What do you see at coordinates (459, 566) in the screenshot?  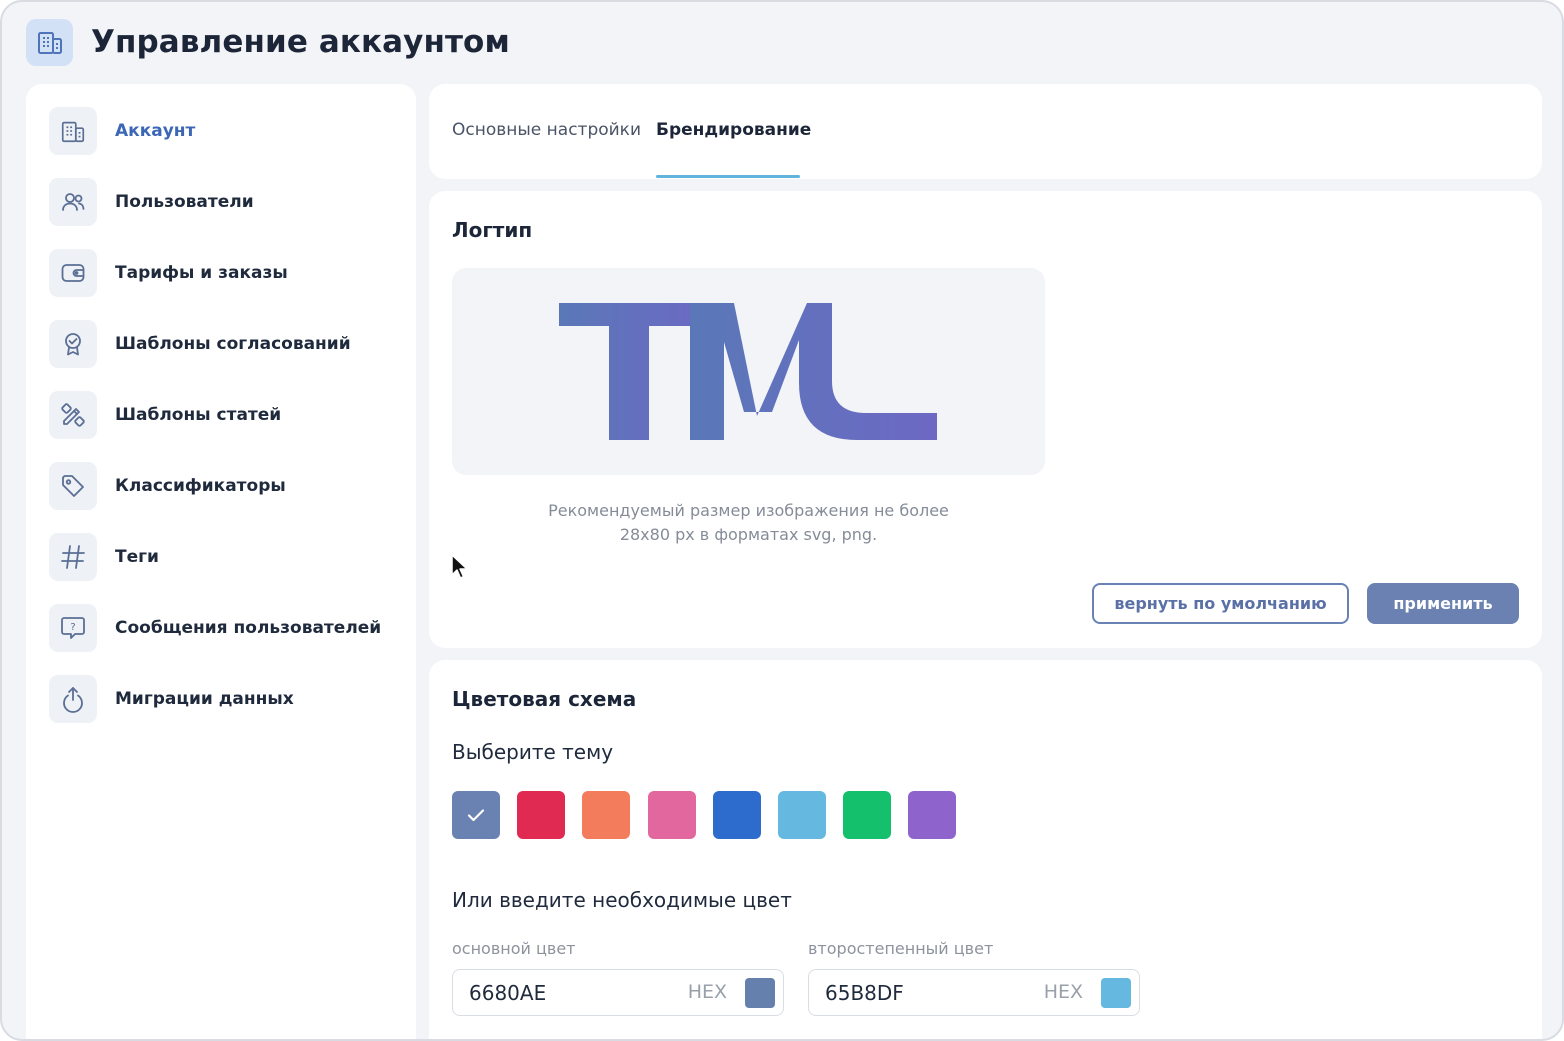 I see `mouse-cursor-icon` at bounding box center [459, 566].